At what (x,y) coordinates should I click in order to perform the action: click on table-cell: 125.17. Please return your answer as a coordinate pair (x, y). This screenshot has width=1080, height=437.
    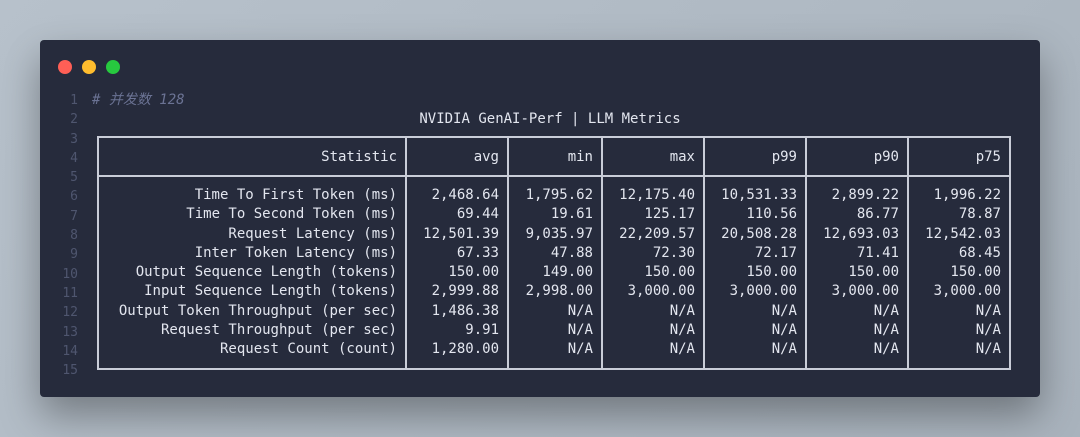
    Looking at the image, I should click on (652, 215).